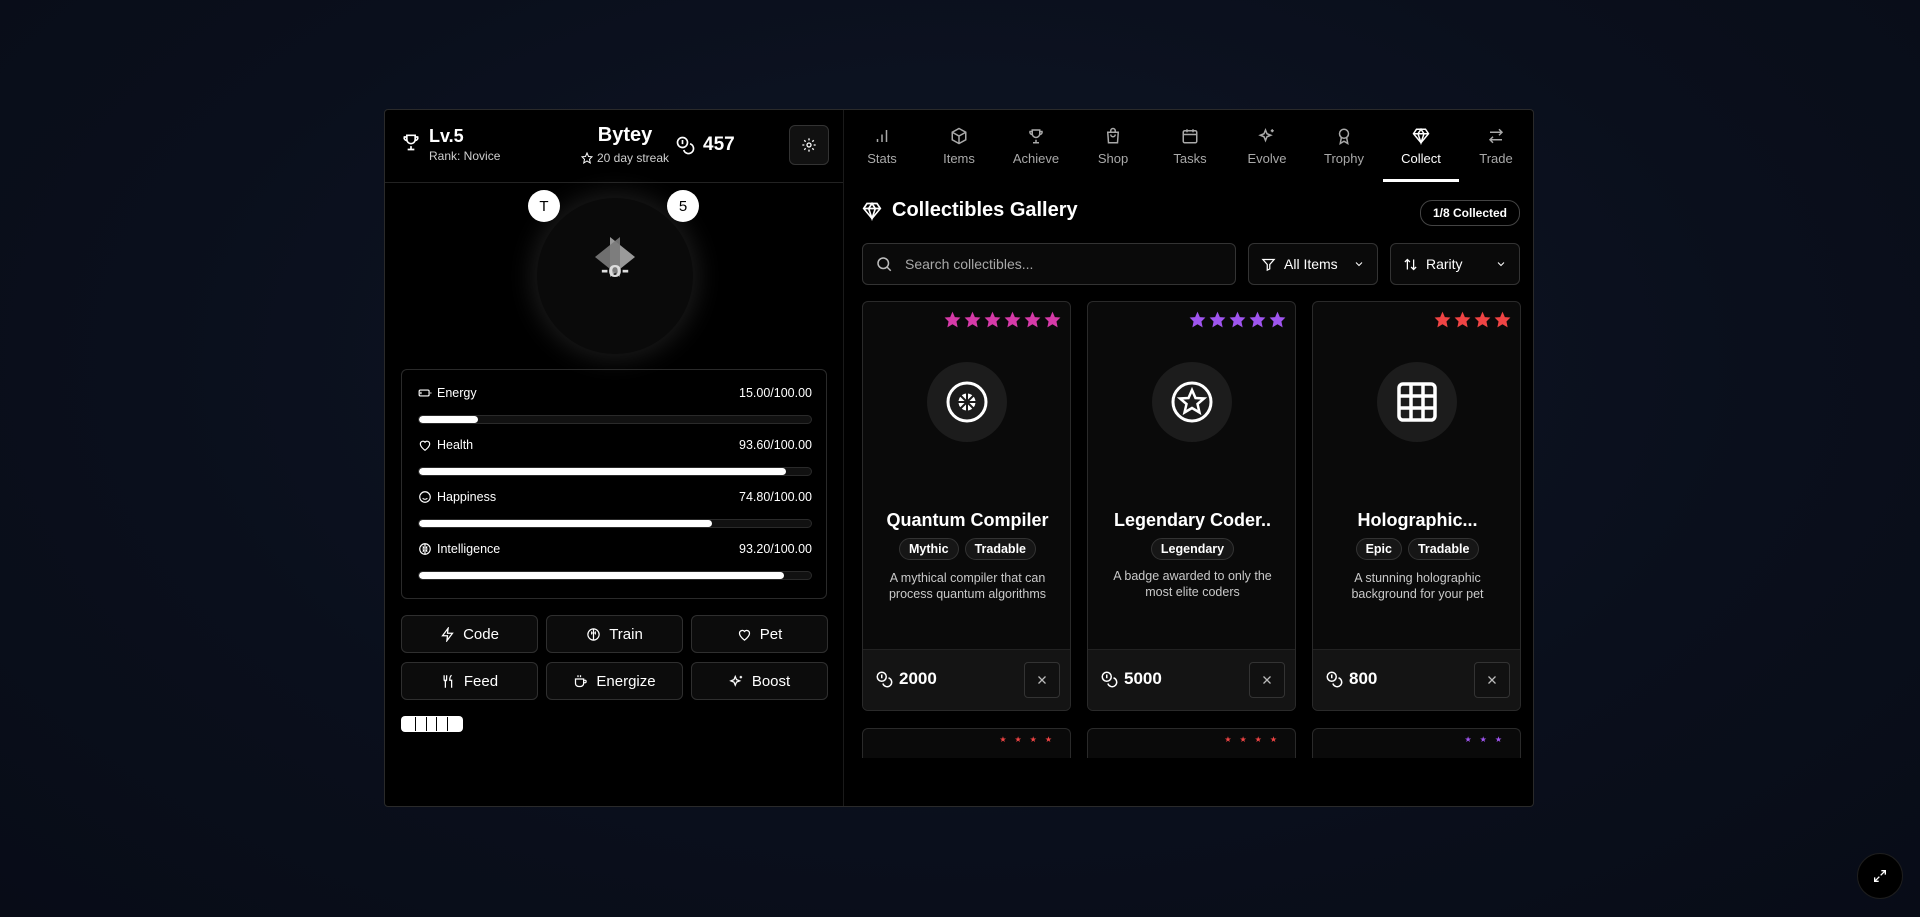 This screenshot has width=1920, height=917. Describe the element at coordinates (450, 144) in the screenshot. I see `level-info: Lv.5 Rank: Novice` at that location.